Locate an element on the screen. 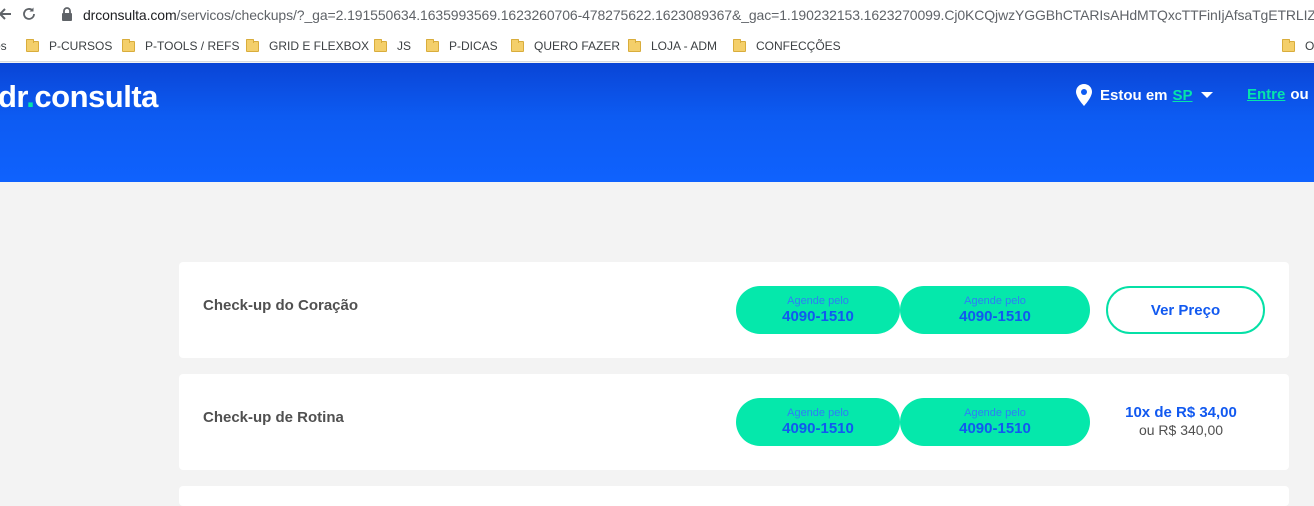  bookmark-p-dicas: P-DICAS is located at coordinates (462, 46).